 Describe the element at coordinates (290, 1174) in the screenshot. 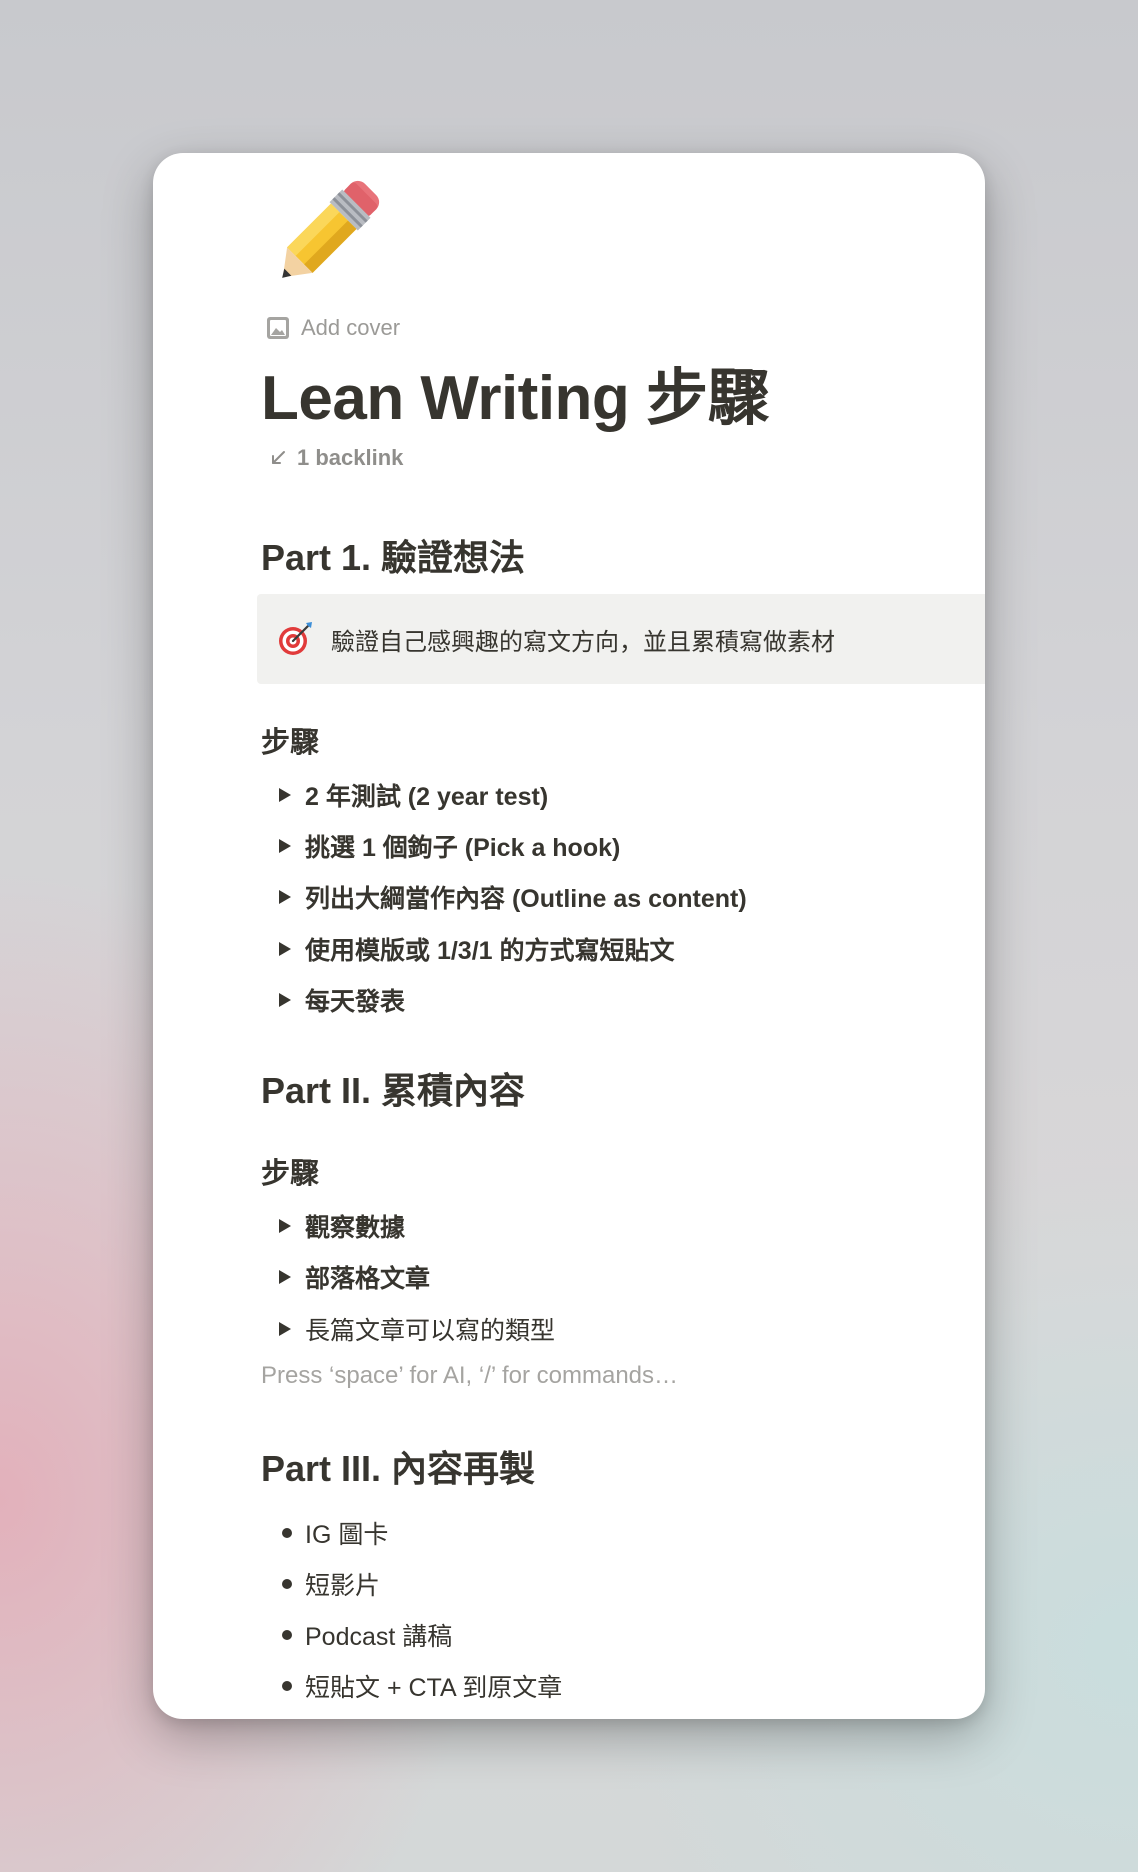

I see `part2-steps-heading: 步驟` at that location.